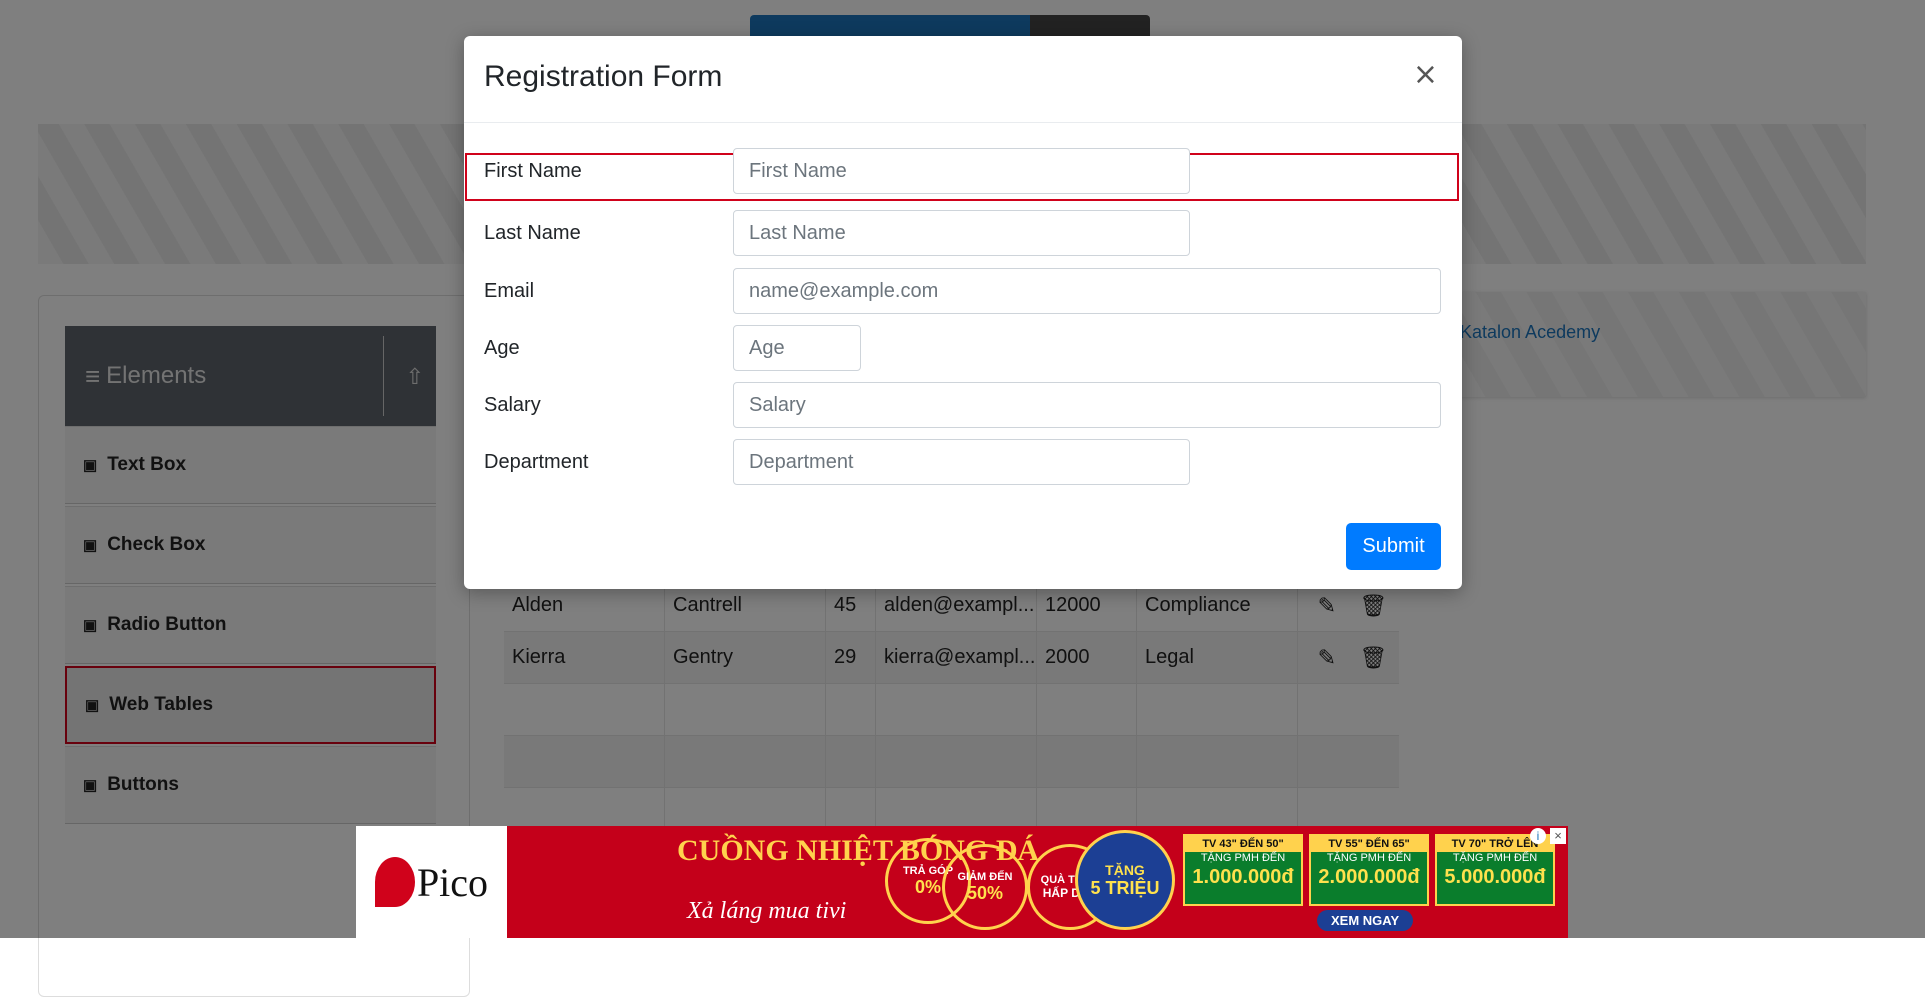 The width and height of the screenshot is (1925, 997). I want to click on ad-circle-big: 5 TRIỆU, so click(1125, 887).